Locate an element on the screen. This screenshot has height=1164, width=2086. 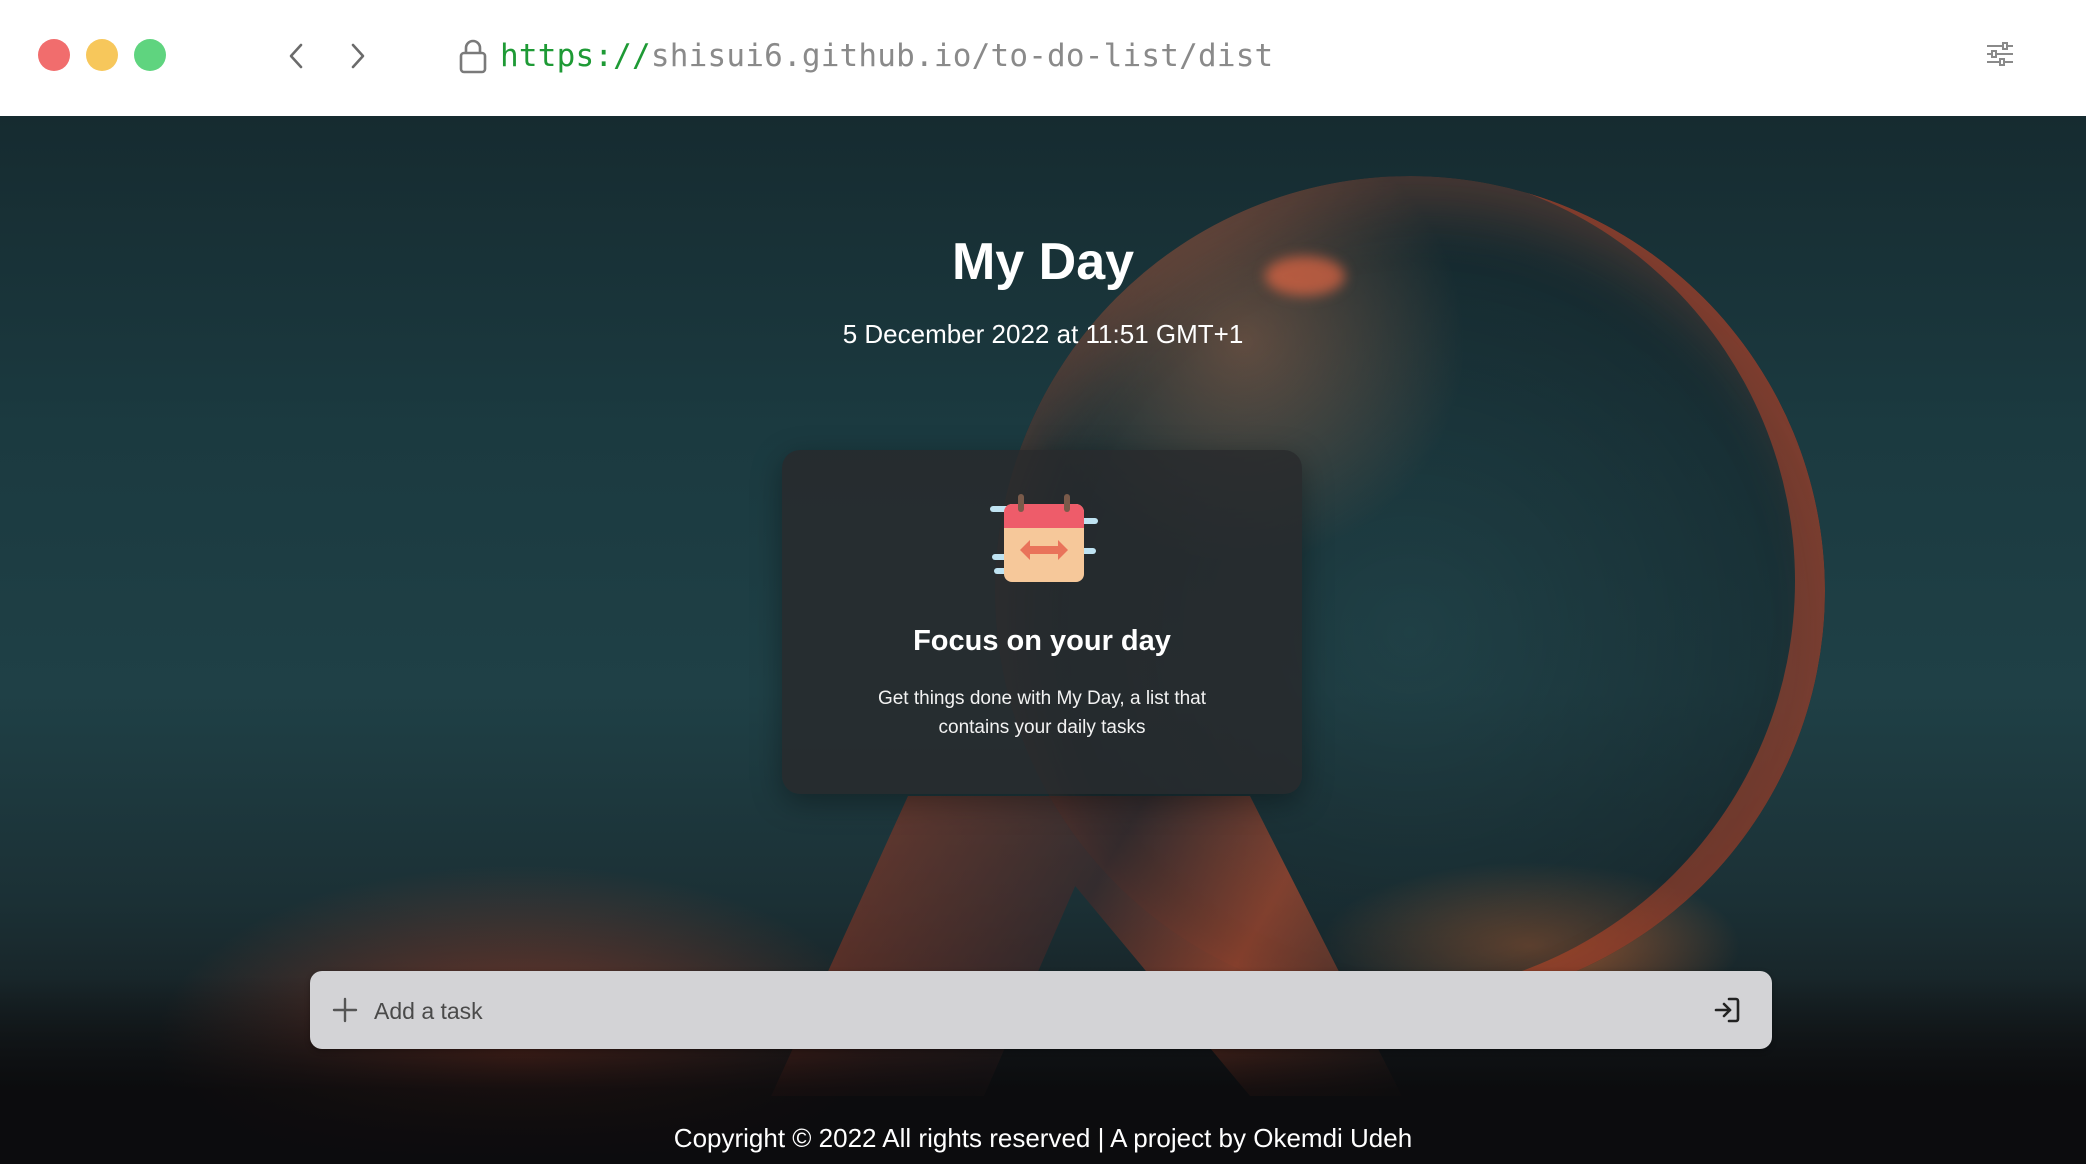
window-maximize-button is located at coordinates (150, 55).